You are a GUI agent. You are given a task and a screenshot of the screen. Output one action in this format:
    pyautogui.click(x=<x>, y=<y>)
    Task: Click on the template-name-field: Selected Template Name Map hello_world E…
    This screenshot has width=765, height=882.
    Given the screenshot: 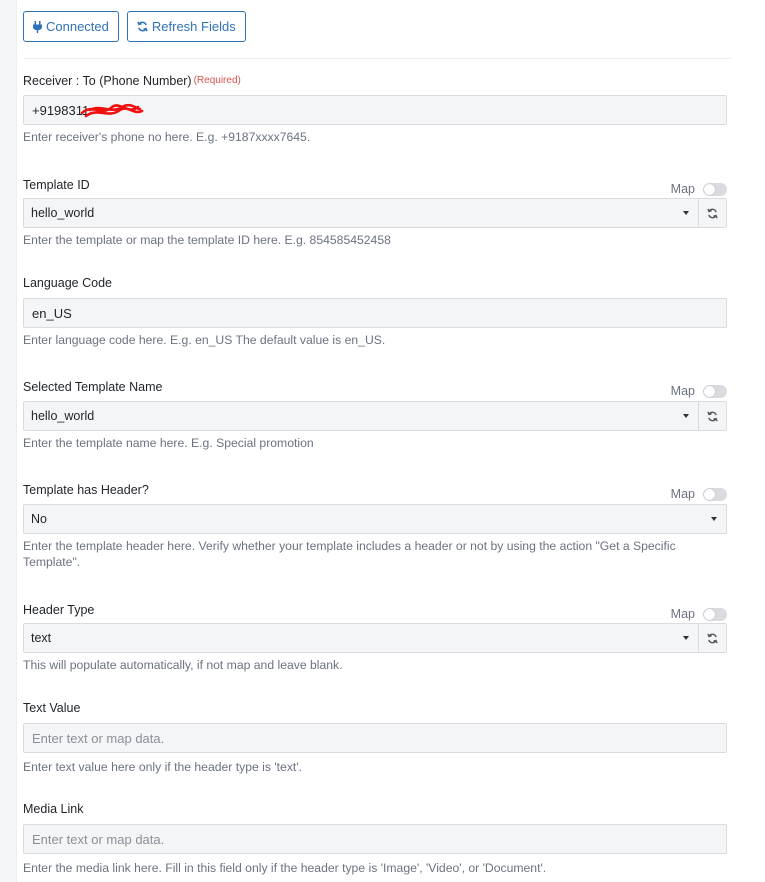 What is the action you would take?
    pyautogui.click(x=375, y=412)
    